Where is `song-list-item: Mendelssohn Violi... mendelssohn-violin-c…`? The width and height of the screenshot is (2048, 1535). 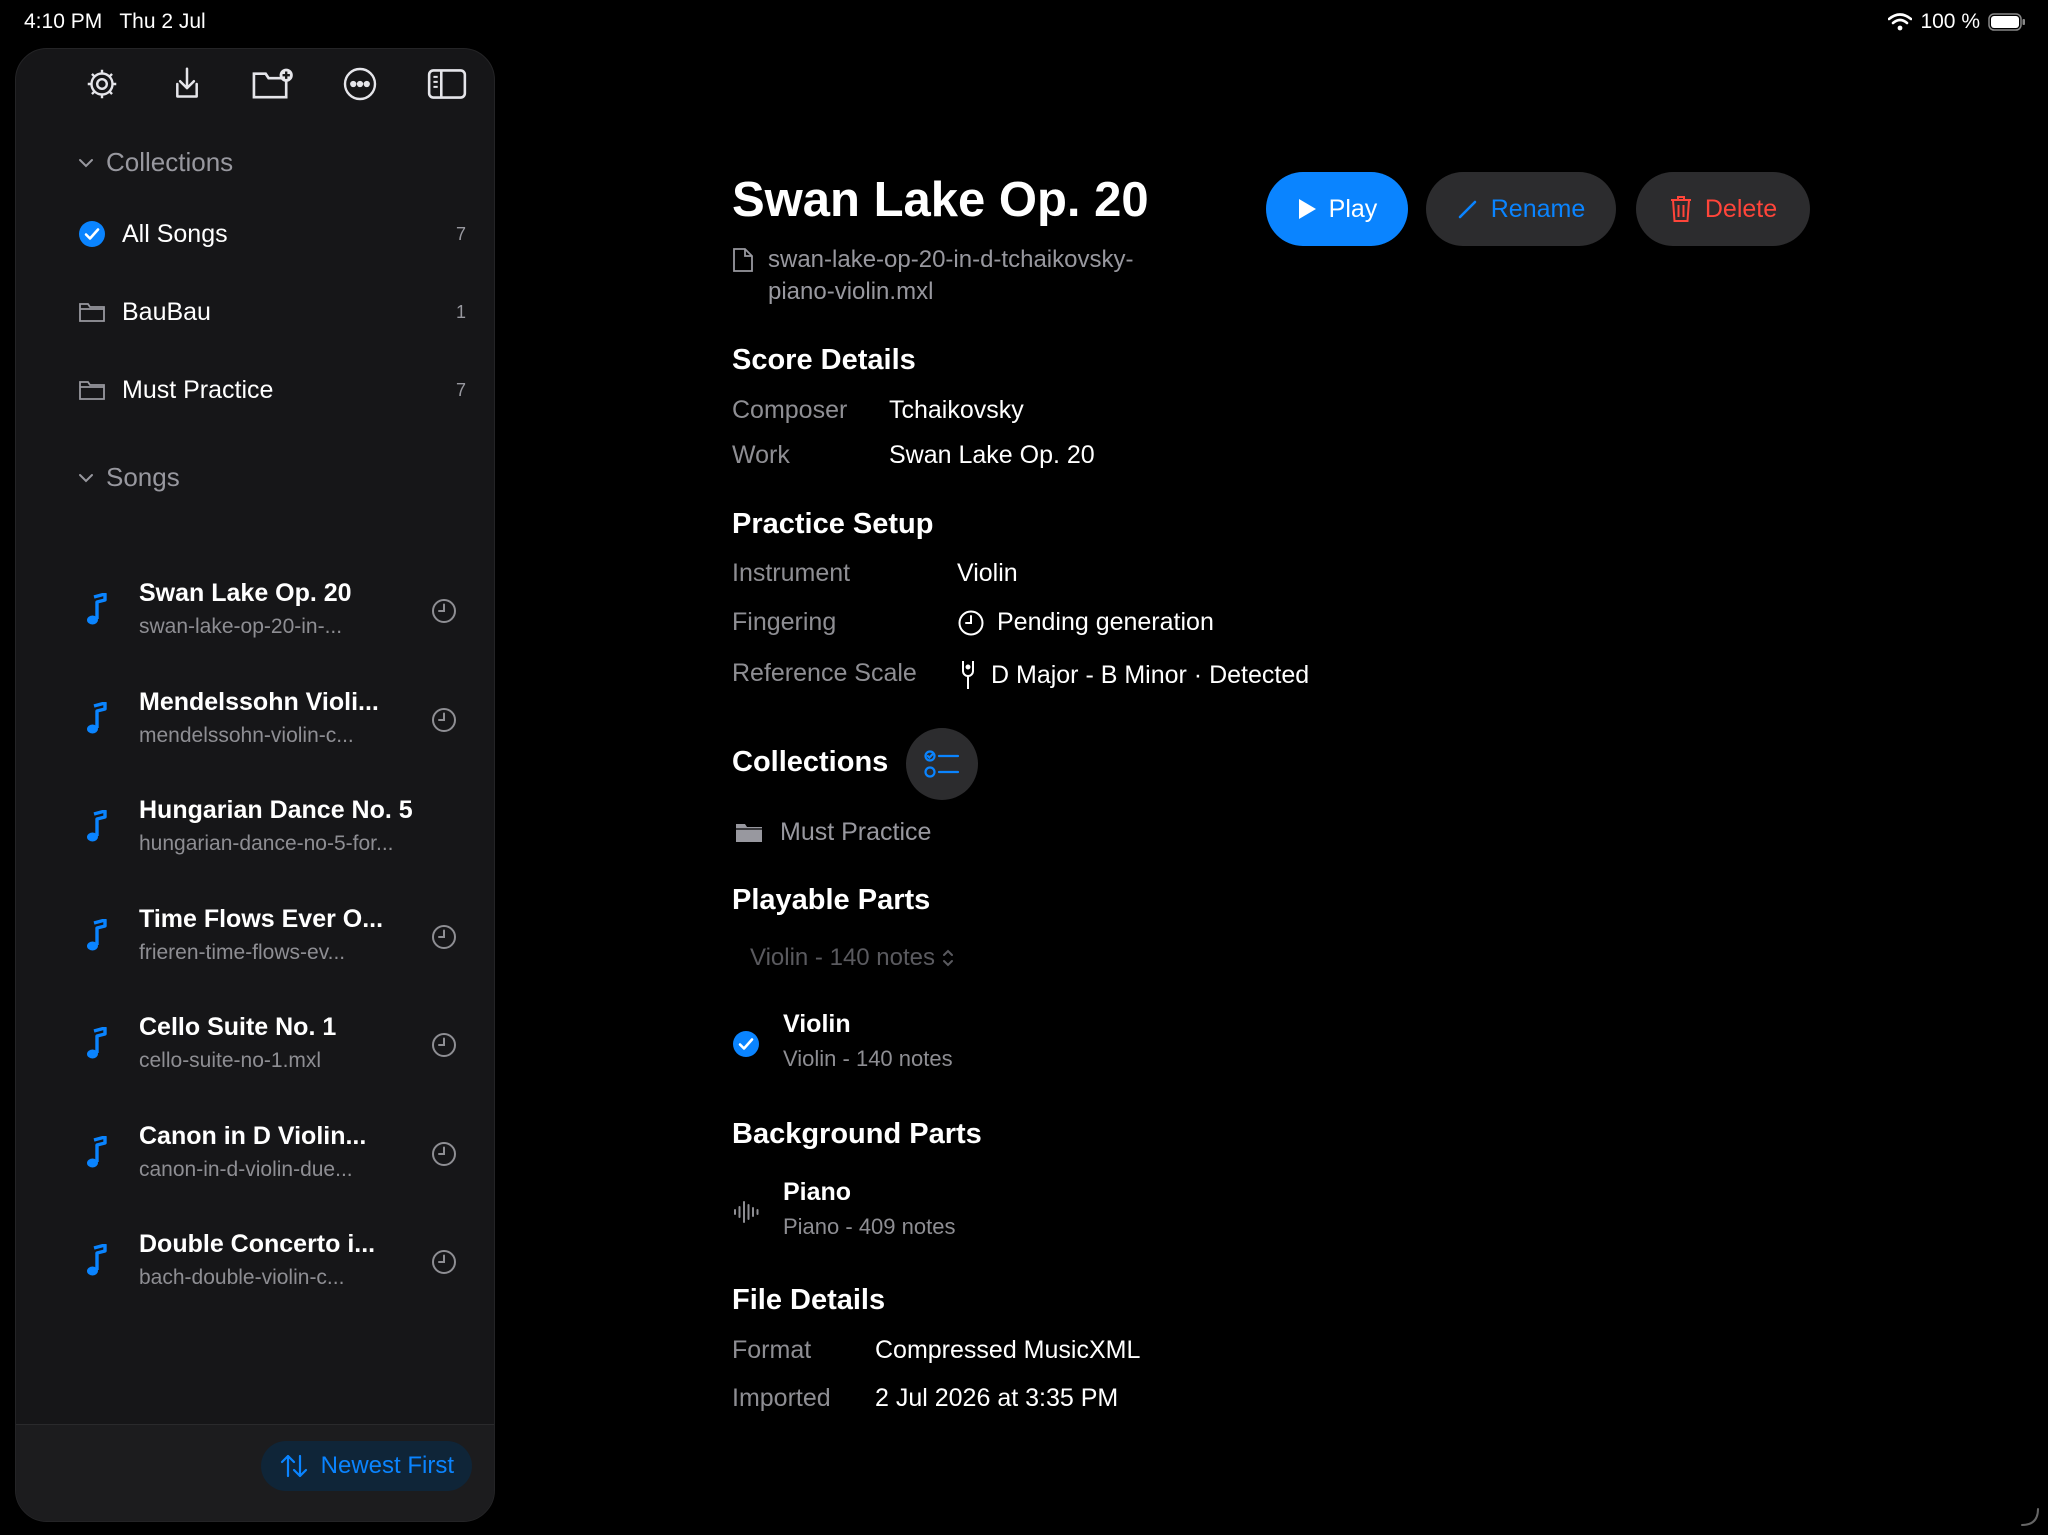 song-list-item: Mendelssohn Violi... mendelssohn-violin-c… is located at coordinates (276, 719).